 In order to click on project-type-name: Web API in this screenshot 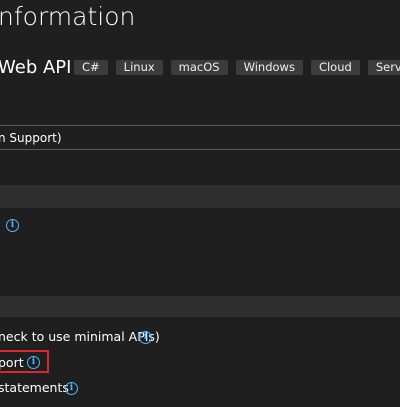, I will do `click(36, 67)`.